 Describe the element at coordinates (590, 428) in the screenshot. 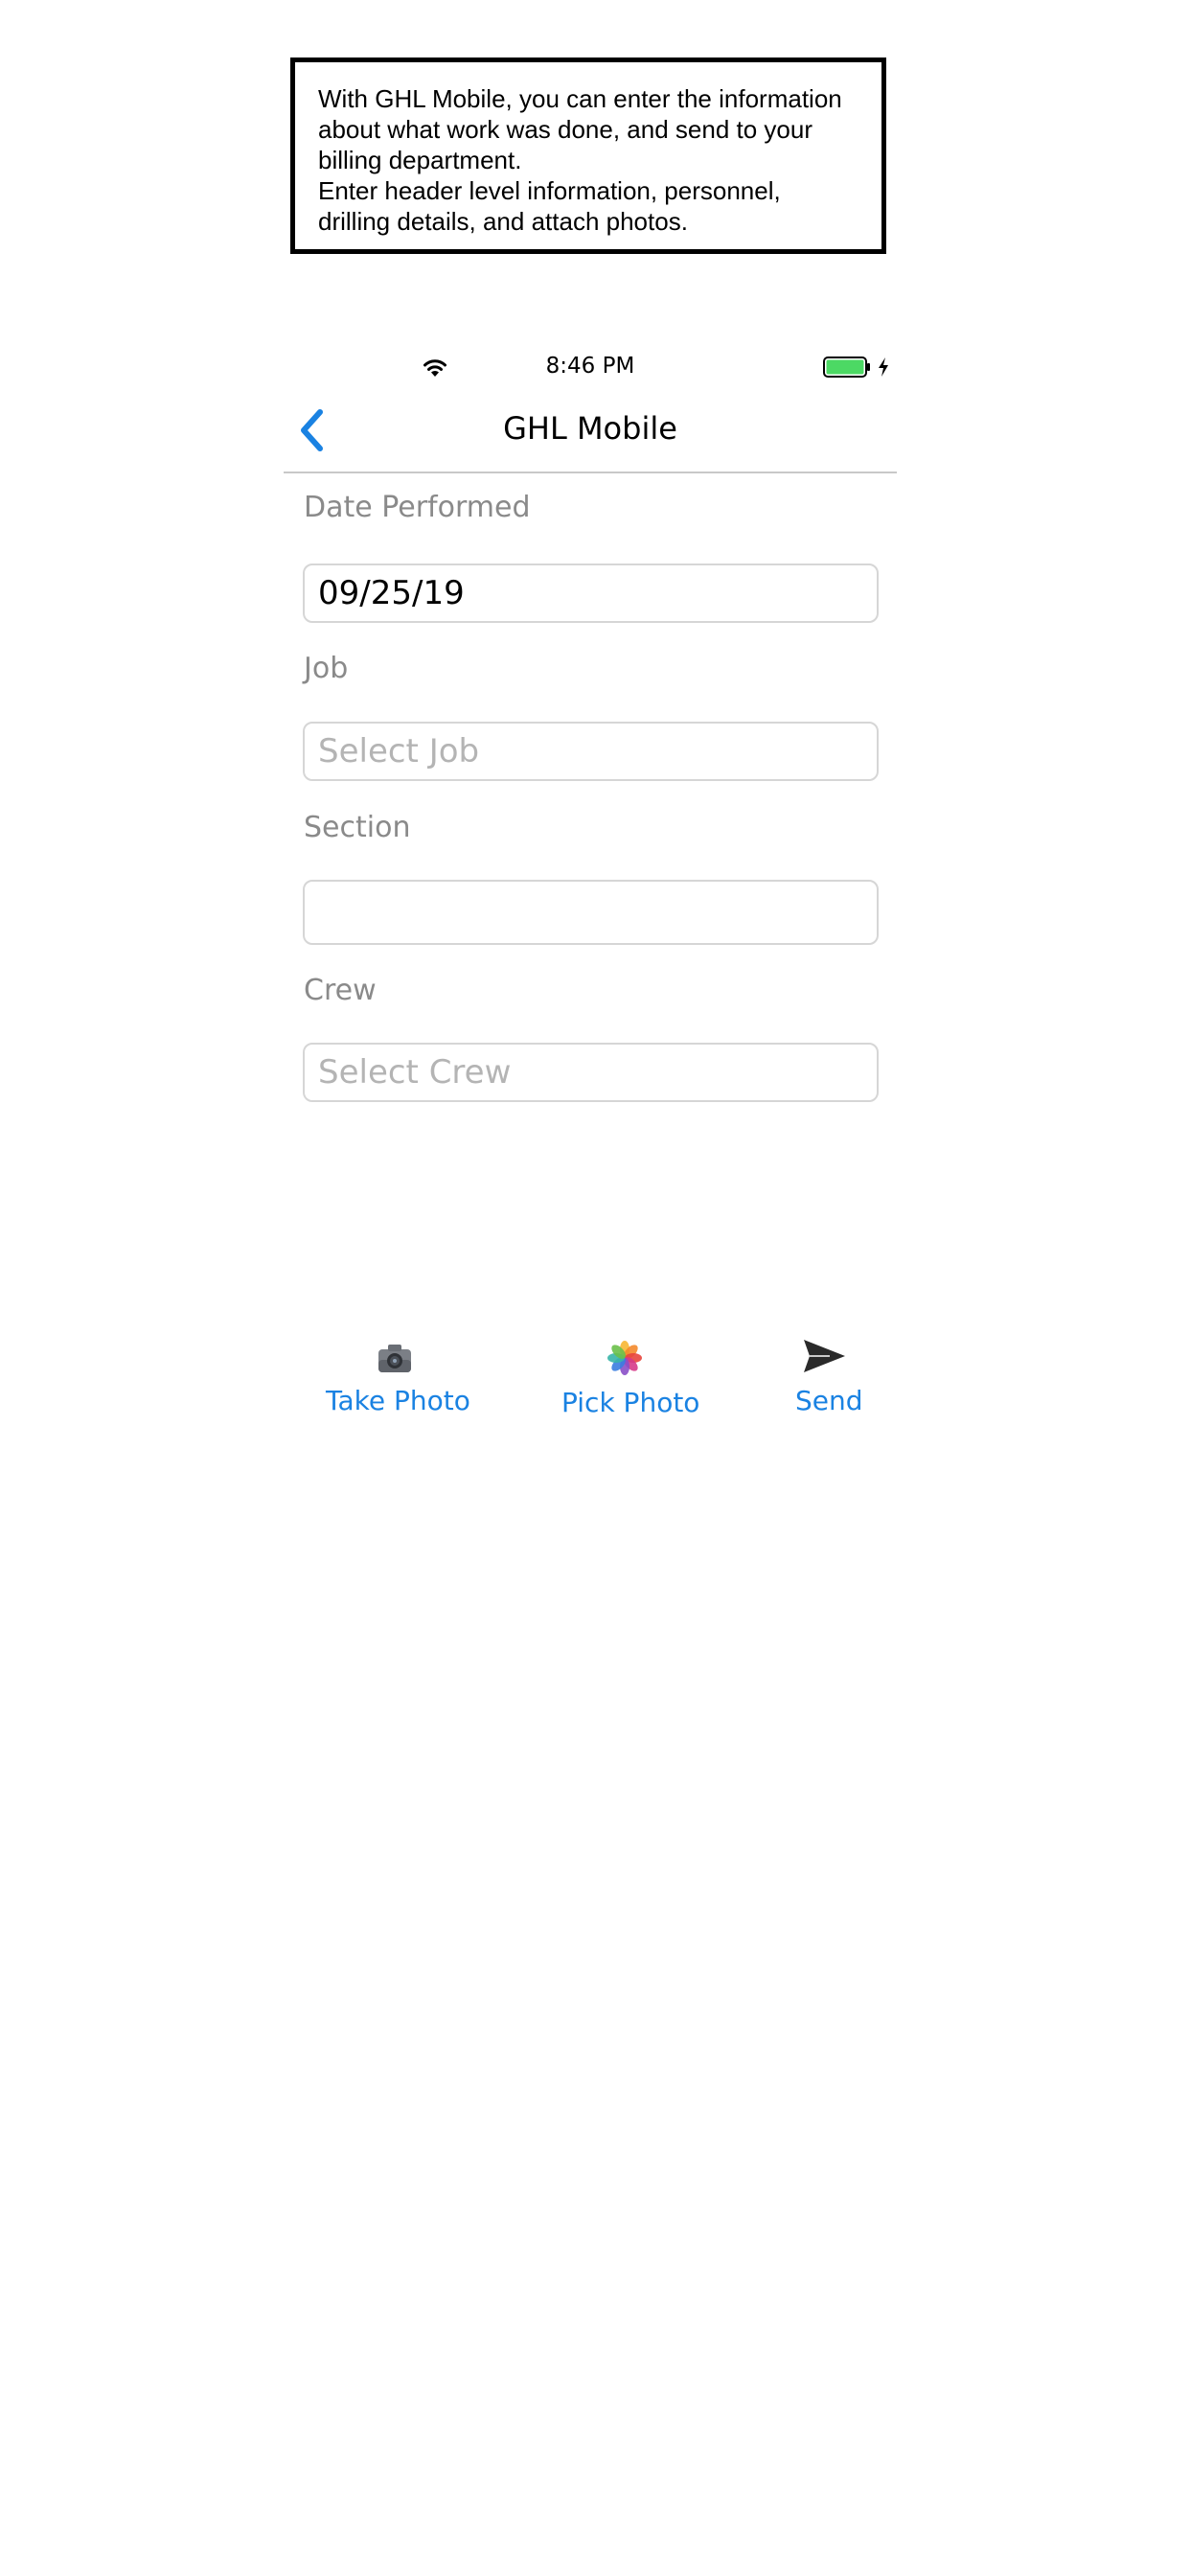

I see `page-title: GHL Mobile` at that location.